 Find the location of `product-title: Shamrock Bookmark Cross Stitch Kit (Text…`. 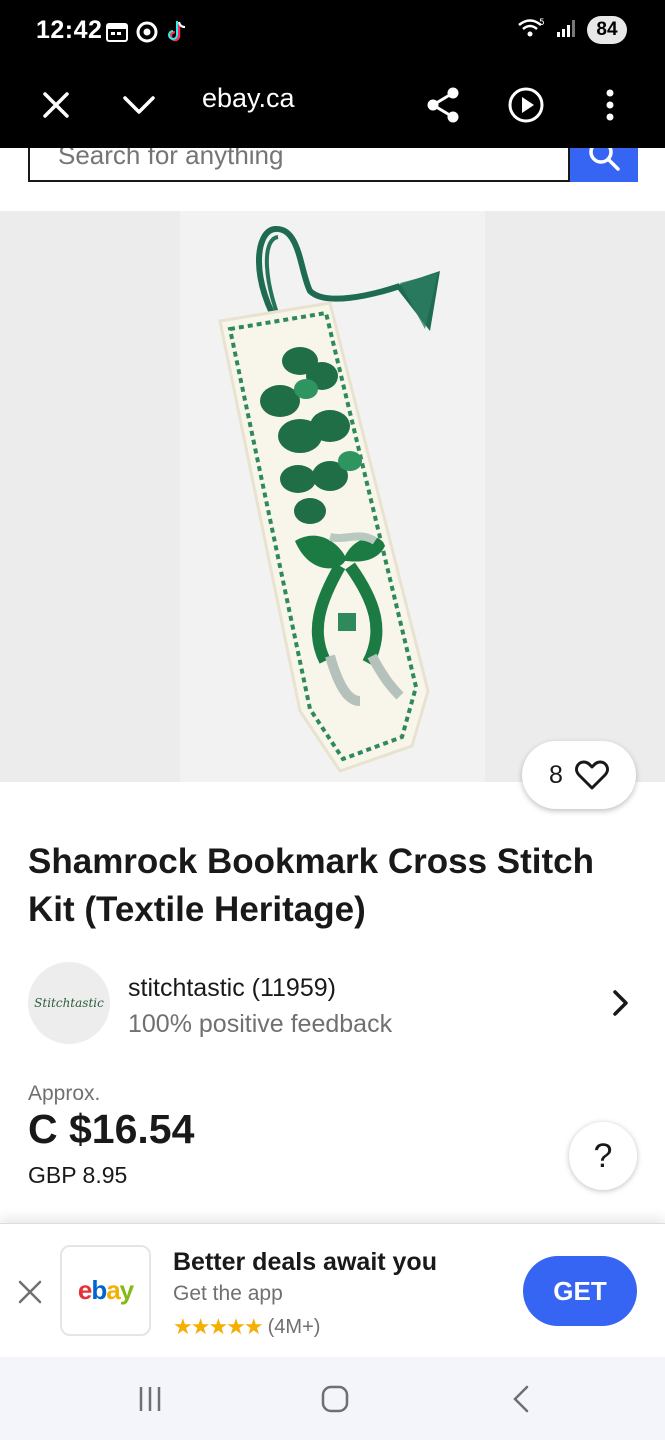

product-title: Shamrock Bookmark Cross Stitch Kit (Text… is located at coordinates (311, 885).